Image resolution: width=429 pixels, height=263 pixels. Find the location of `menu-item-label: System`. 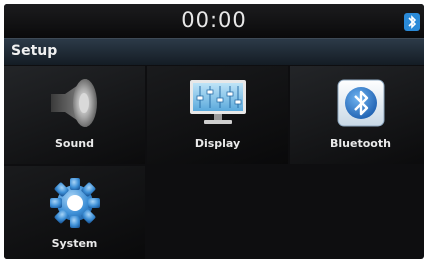

menu-item-label: System is located at coordinates (74, 243).